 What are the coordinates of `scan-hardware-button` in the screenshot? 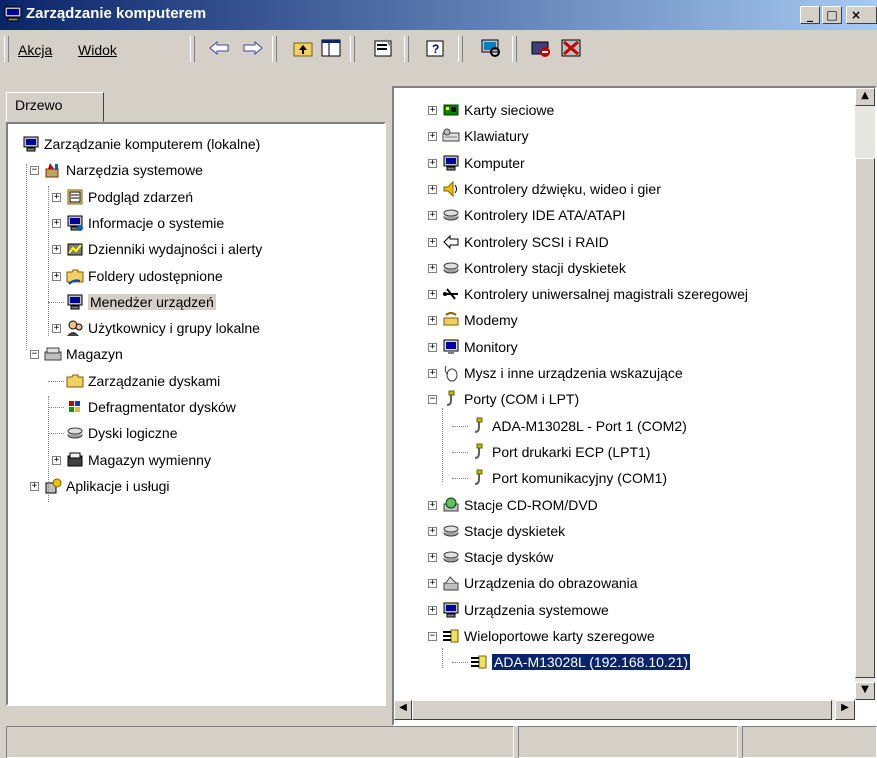 It's located at (491, 48).